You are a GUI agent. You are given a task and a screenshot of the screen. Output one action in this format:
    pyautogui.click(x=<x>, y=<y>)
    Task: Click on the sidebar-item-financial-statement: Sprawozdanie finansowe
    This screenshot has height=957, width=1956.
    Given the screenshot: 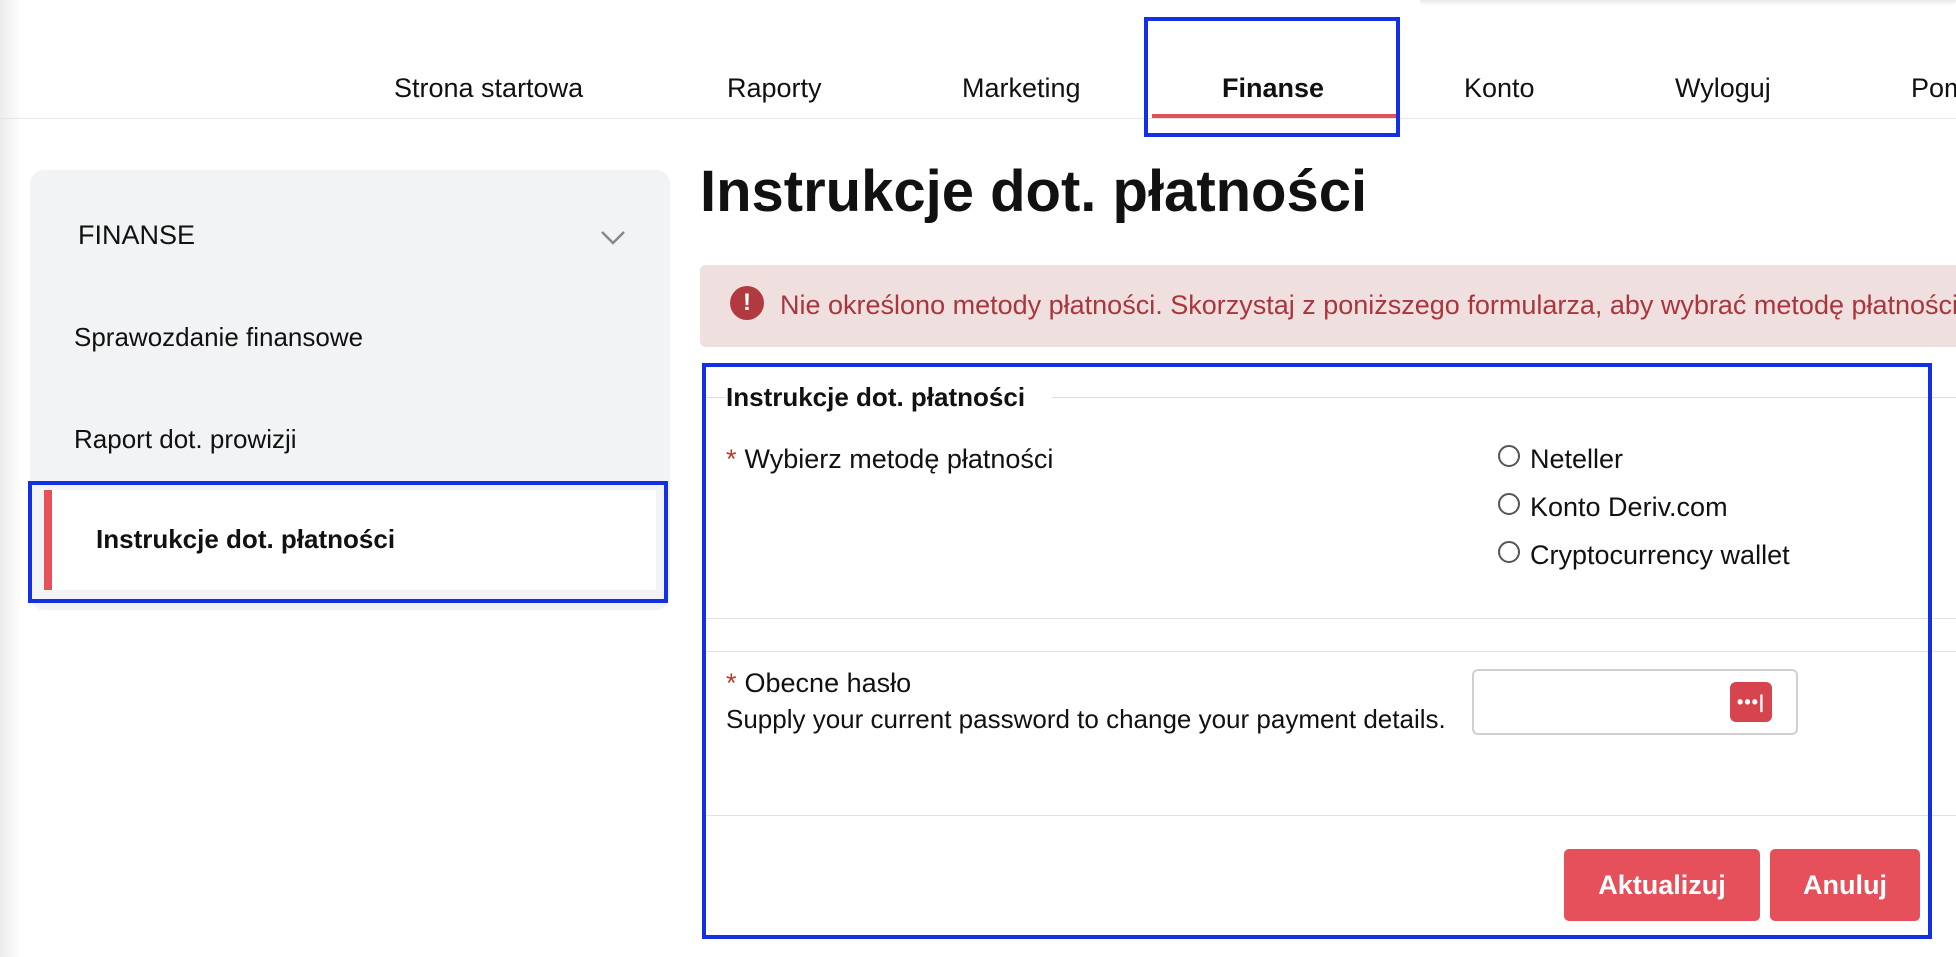 What is the action you would take?
    pyautogui.click(x=218, y=337)
    